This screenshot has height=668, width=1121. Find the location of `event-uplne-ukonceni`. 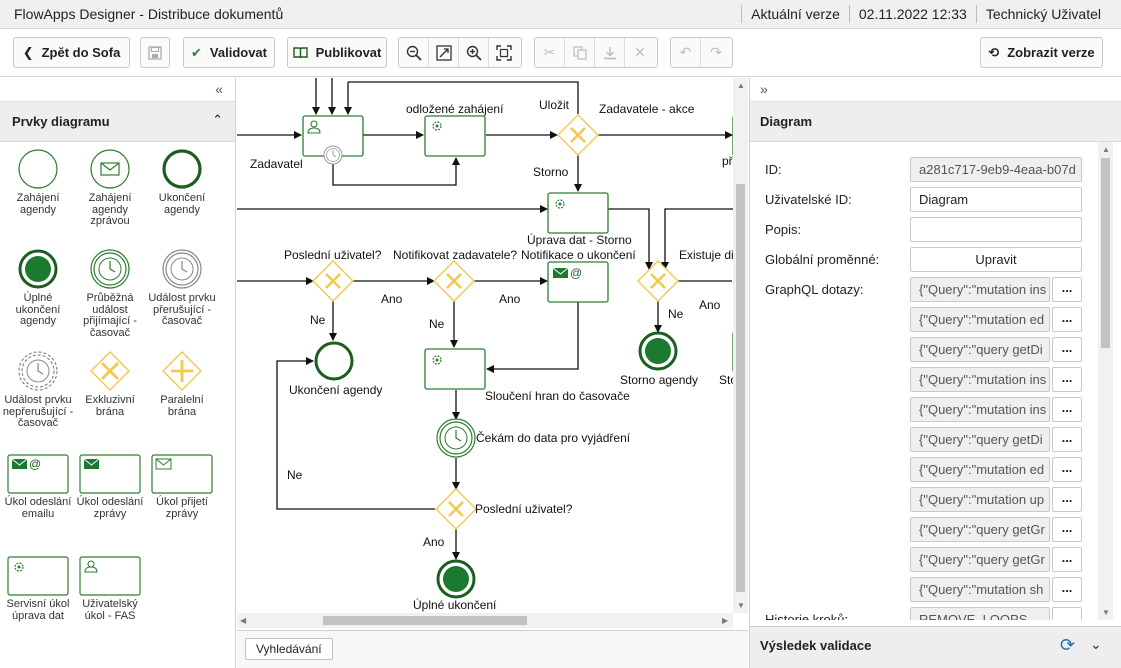

event-uplne-ukonceni is located at coordinates (456, 579).